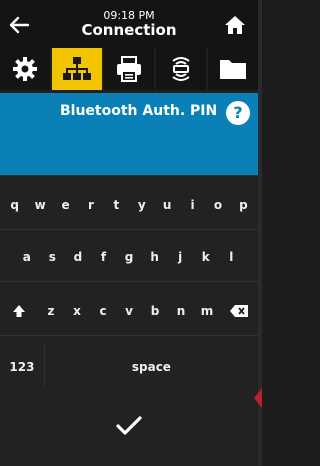 This screenshot has height=466, width=320. What do you see at coordinates (155, 257) in the screenshot?
I see `key-h: h` at bounding box center [155, 257].